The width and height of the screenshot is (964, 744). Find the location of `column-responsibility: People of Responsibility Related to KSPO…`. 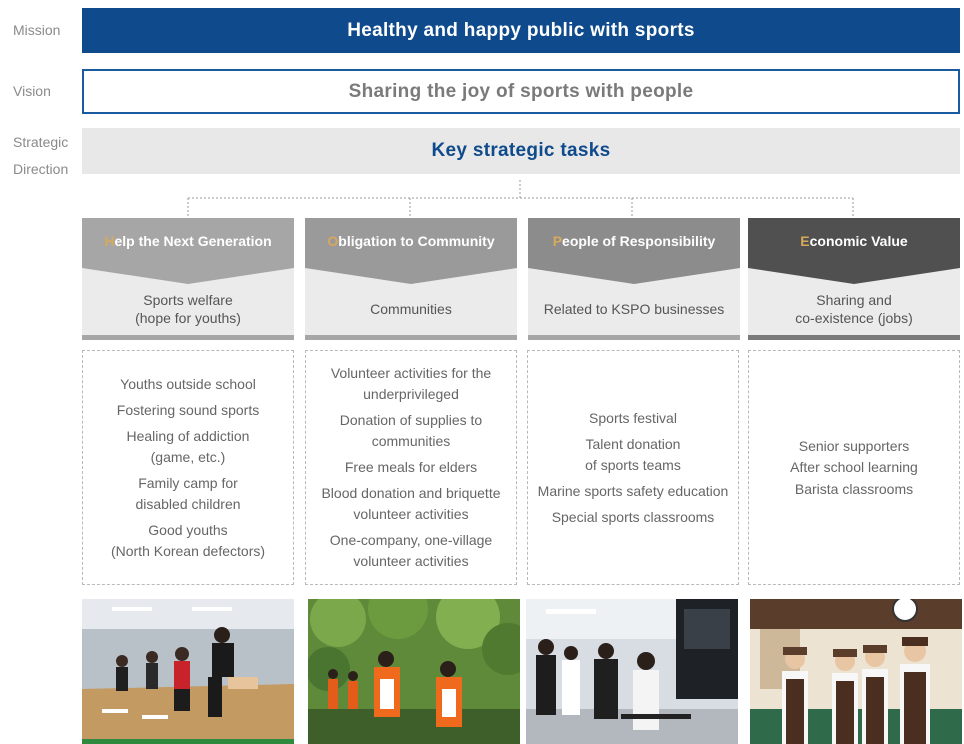

column-responsibility: People of Responsibility Related to KSPO… is located at coordinates (634, 279).